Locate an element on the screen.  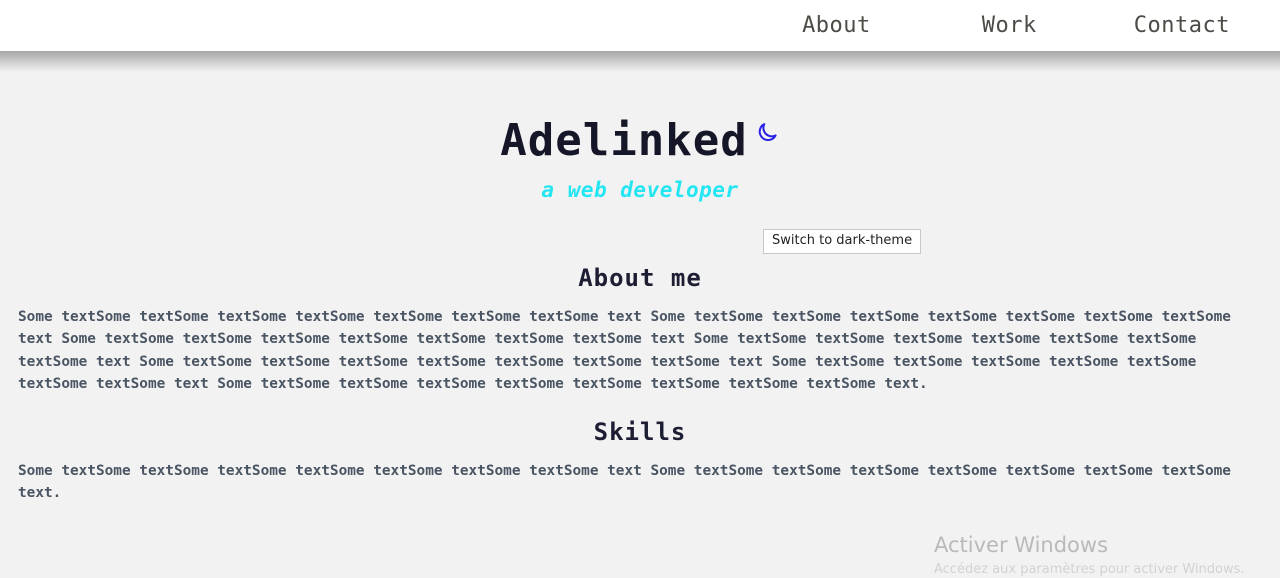
theme-toggle-button is located at coordinates (769, 131).